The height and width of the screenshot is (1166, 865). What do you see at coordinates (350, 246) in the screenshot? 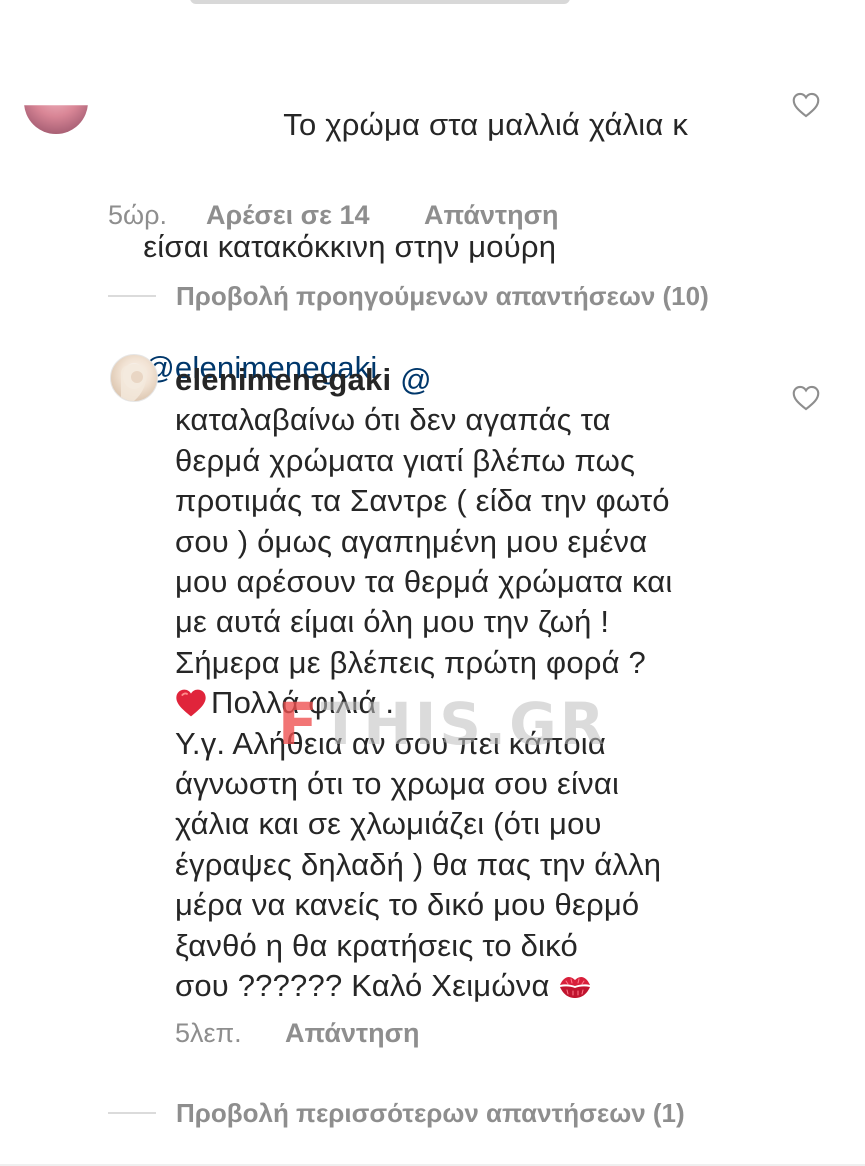
I see `comment-line: είσαι κατακόκκινη στην μούρη` at bounding box center [350, 246].